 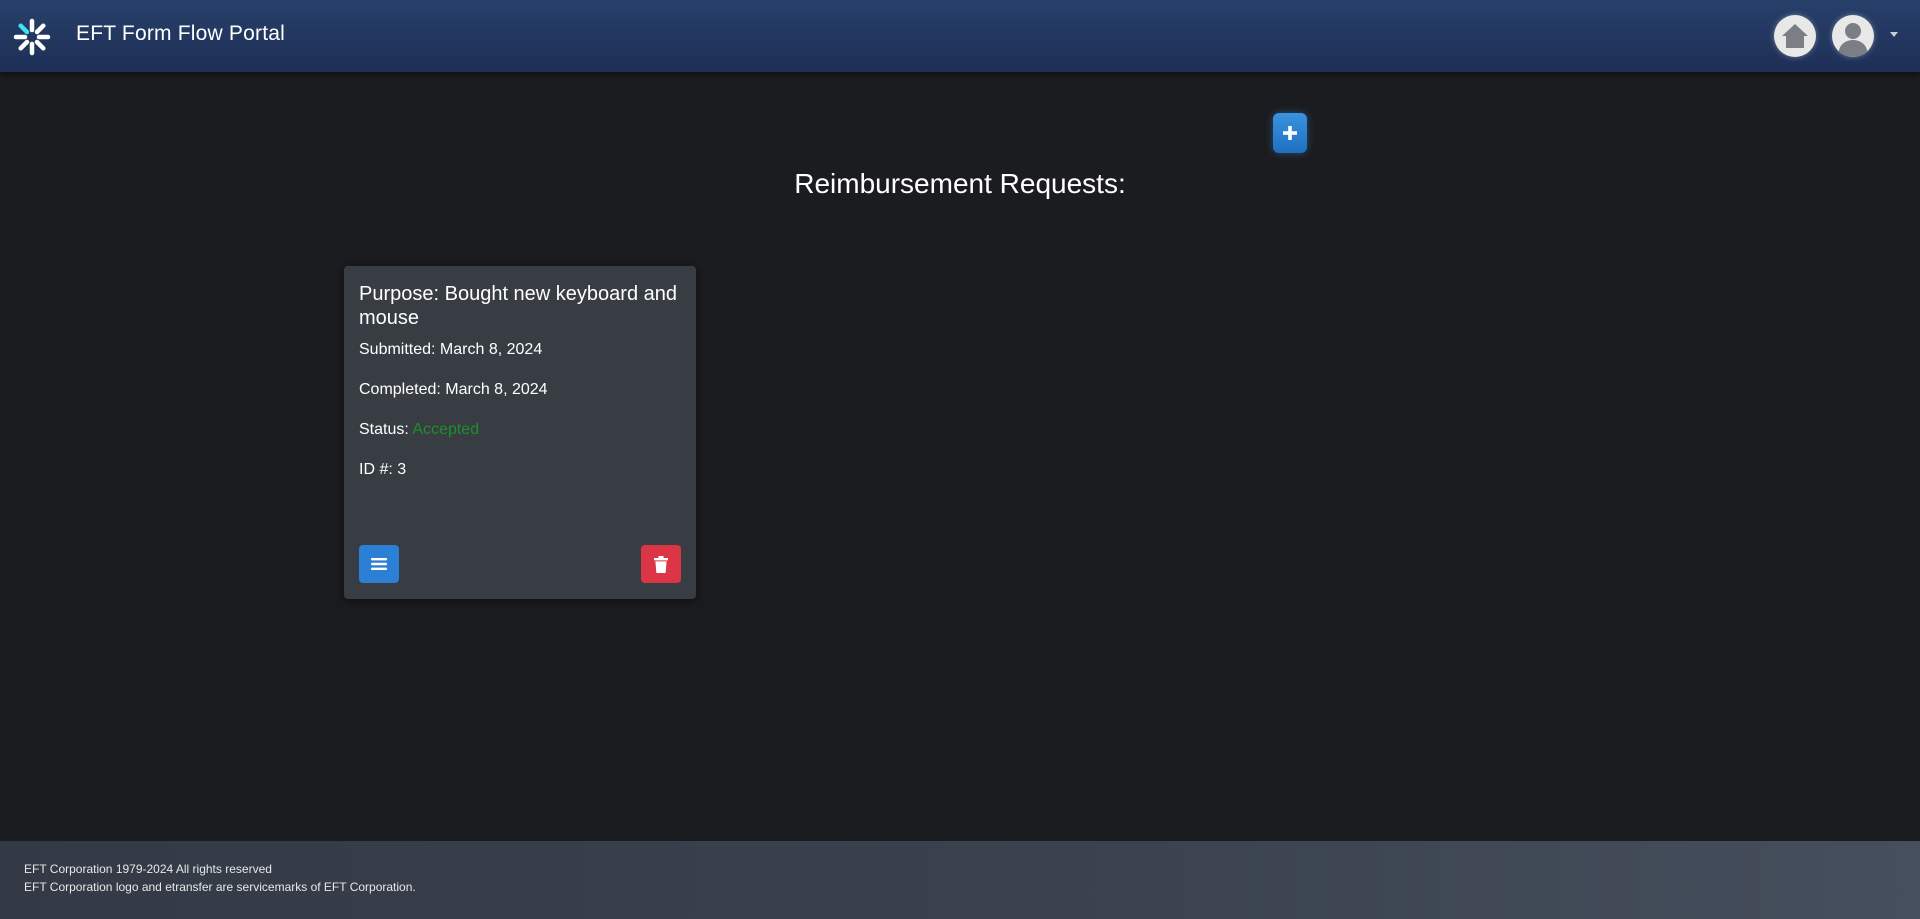 I want to click on request-submitted-date: Submitted: March 8, 2024, so click(x=451, y=349).